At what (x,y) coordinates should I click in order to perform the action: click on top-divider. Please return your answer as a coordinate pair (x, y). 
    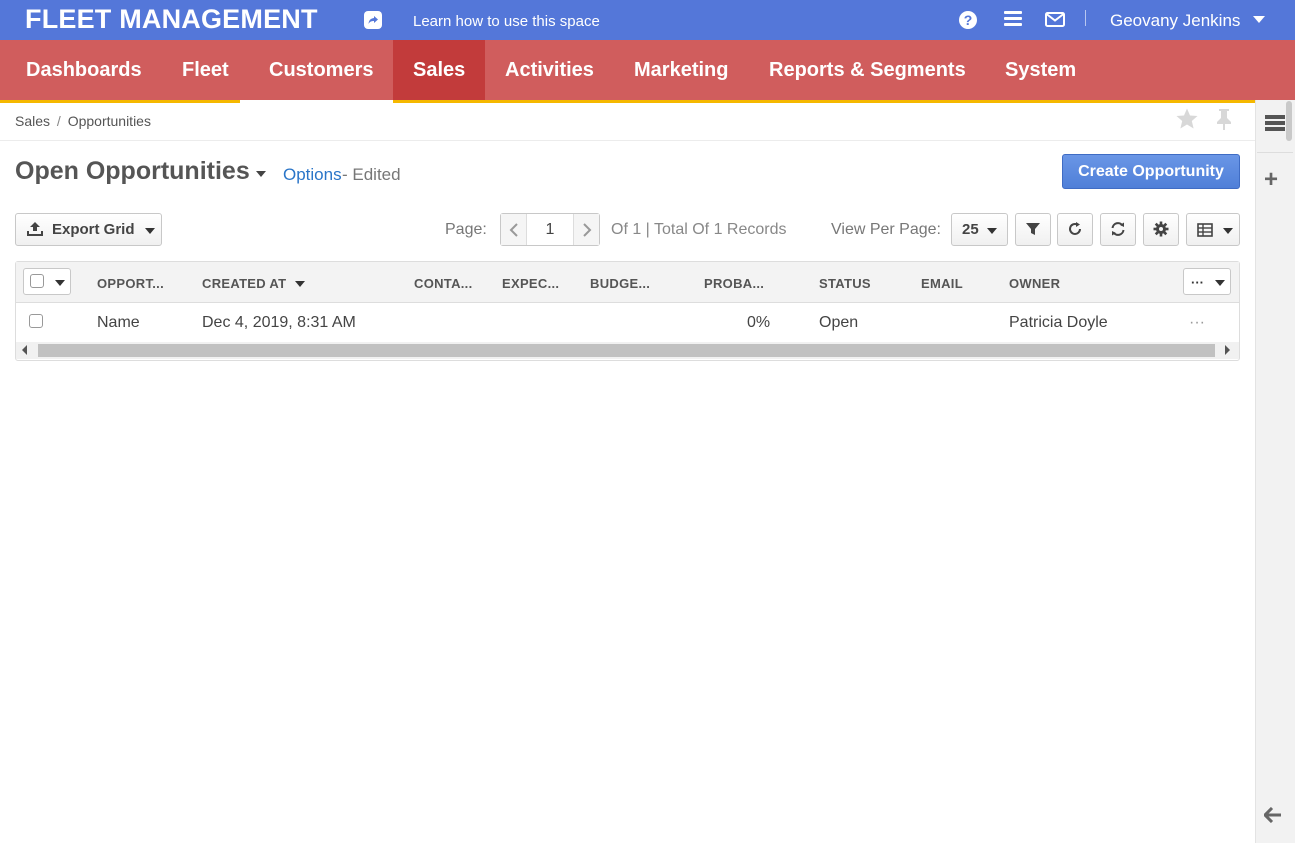
    Looking at the image, I should click on (1085, 18).